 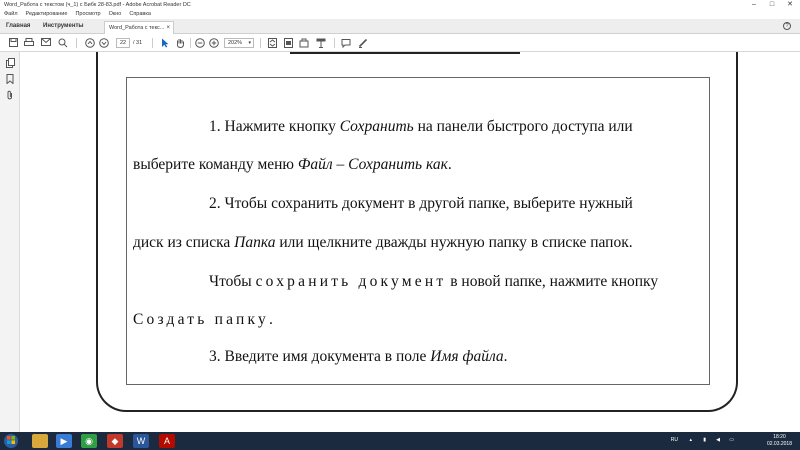 I want to click on clock-date: 02.03.2018, so click(x=779, y=444).